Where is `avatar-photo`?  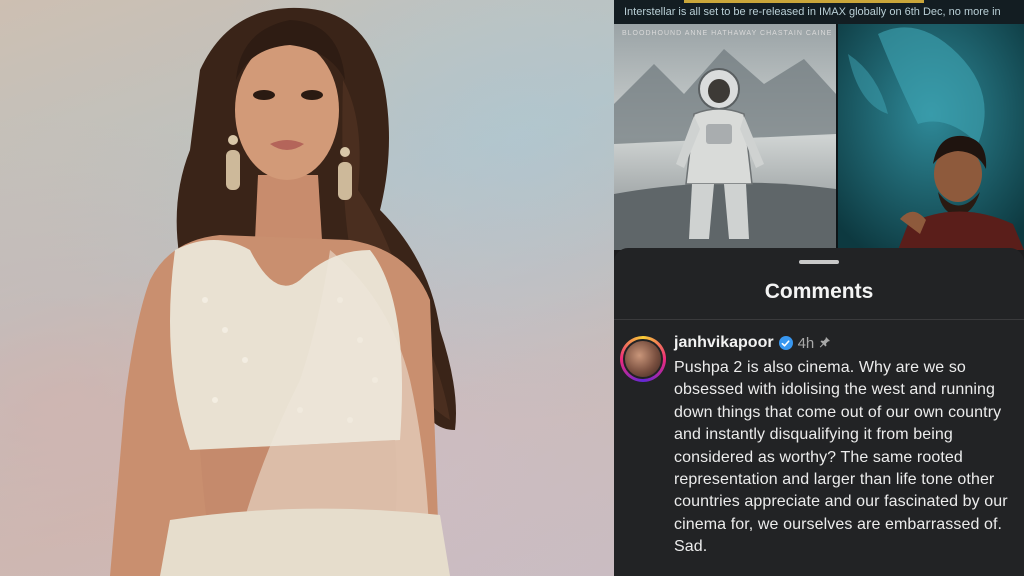 avatar-photo is located at coordinates (643, 359).